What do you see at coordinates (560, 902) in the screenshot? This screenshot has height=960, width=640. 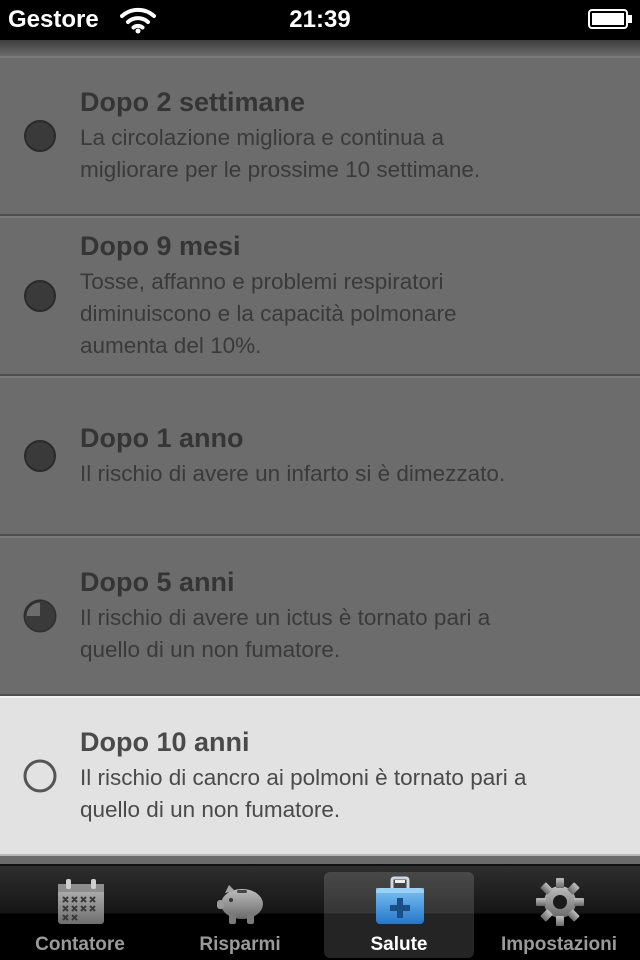 I see `gear-icon` at bounding box center [560, 902].